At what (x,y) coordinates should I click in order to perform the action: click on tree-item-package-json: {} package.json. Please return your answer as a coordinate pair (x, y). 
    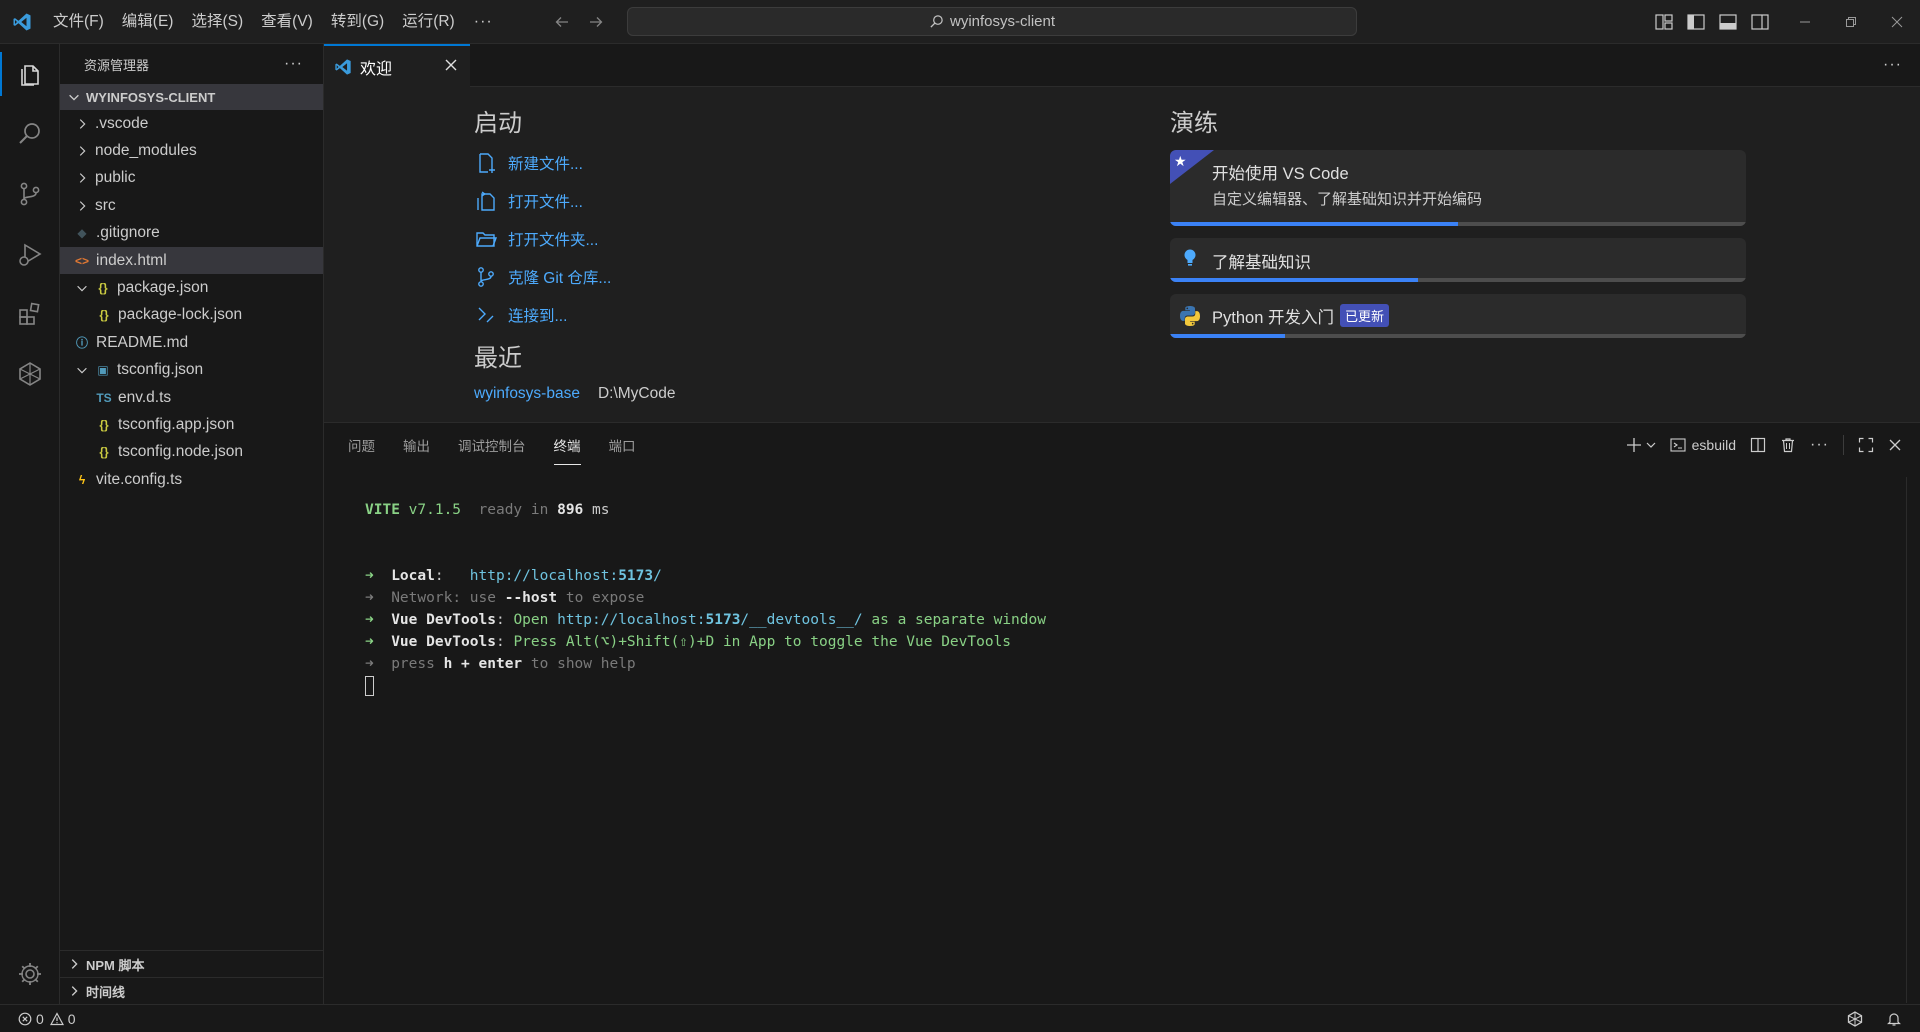
    Looking at the image, I should click on (191, 287).